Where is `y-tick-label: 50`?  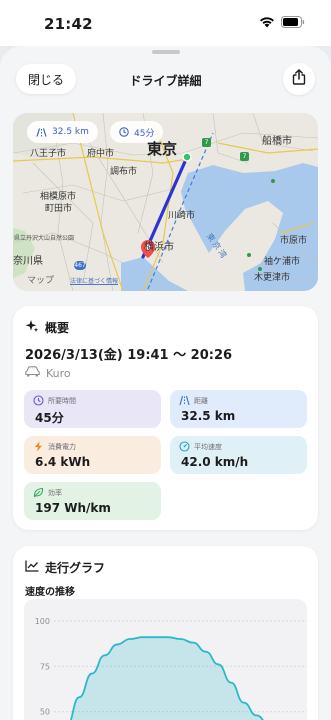 y-tick-label: 50 is located at coordinates (45, 712).